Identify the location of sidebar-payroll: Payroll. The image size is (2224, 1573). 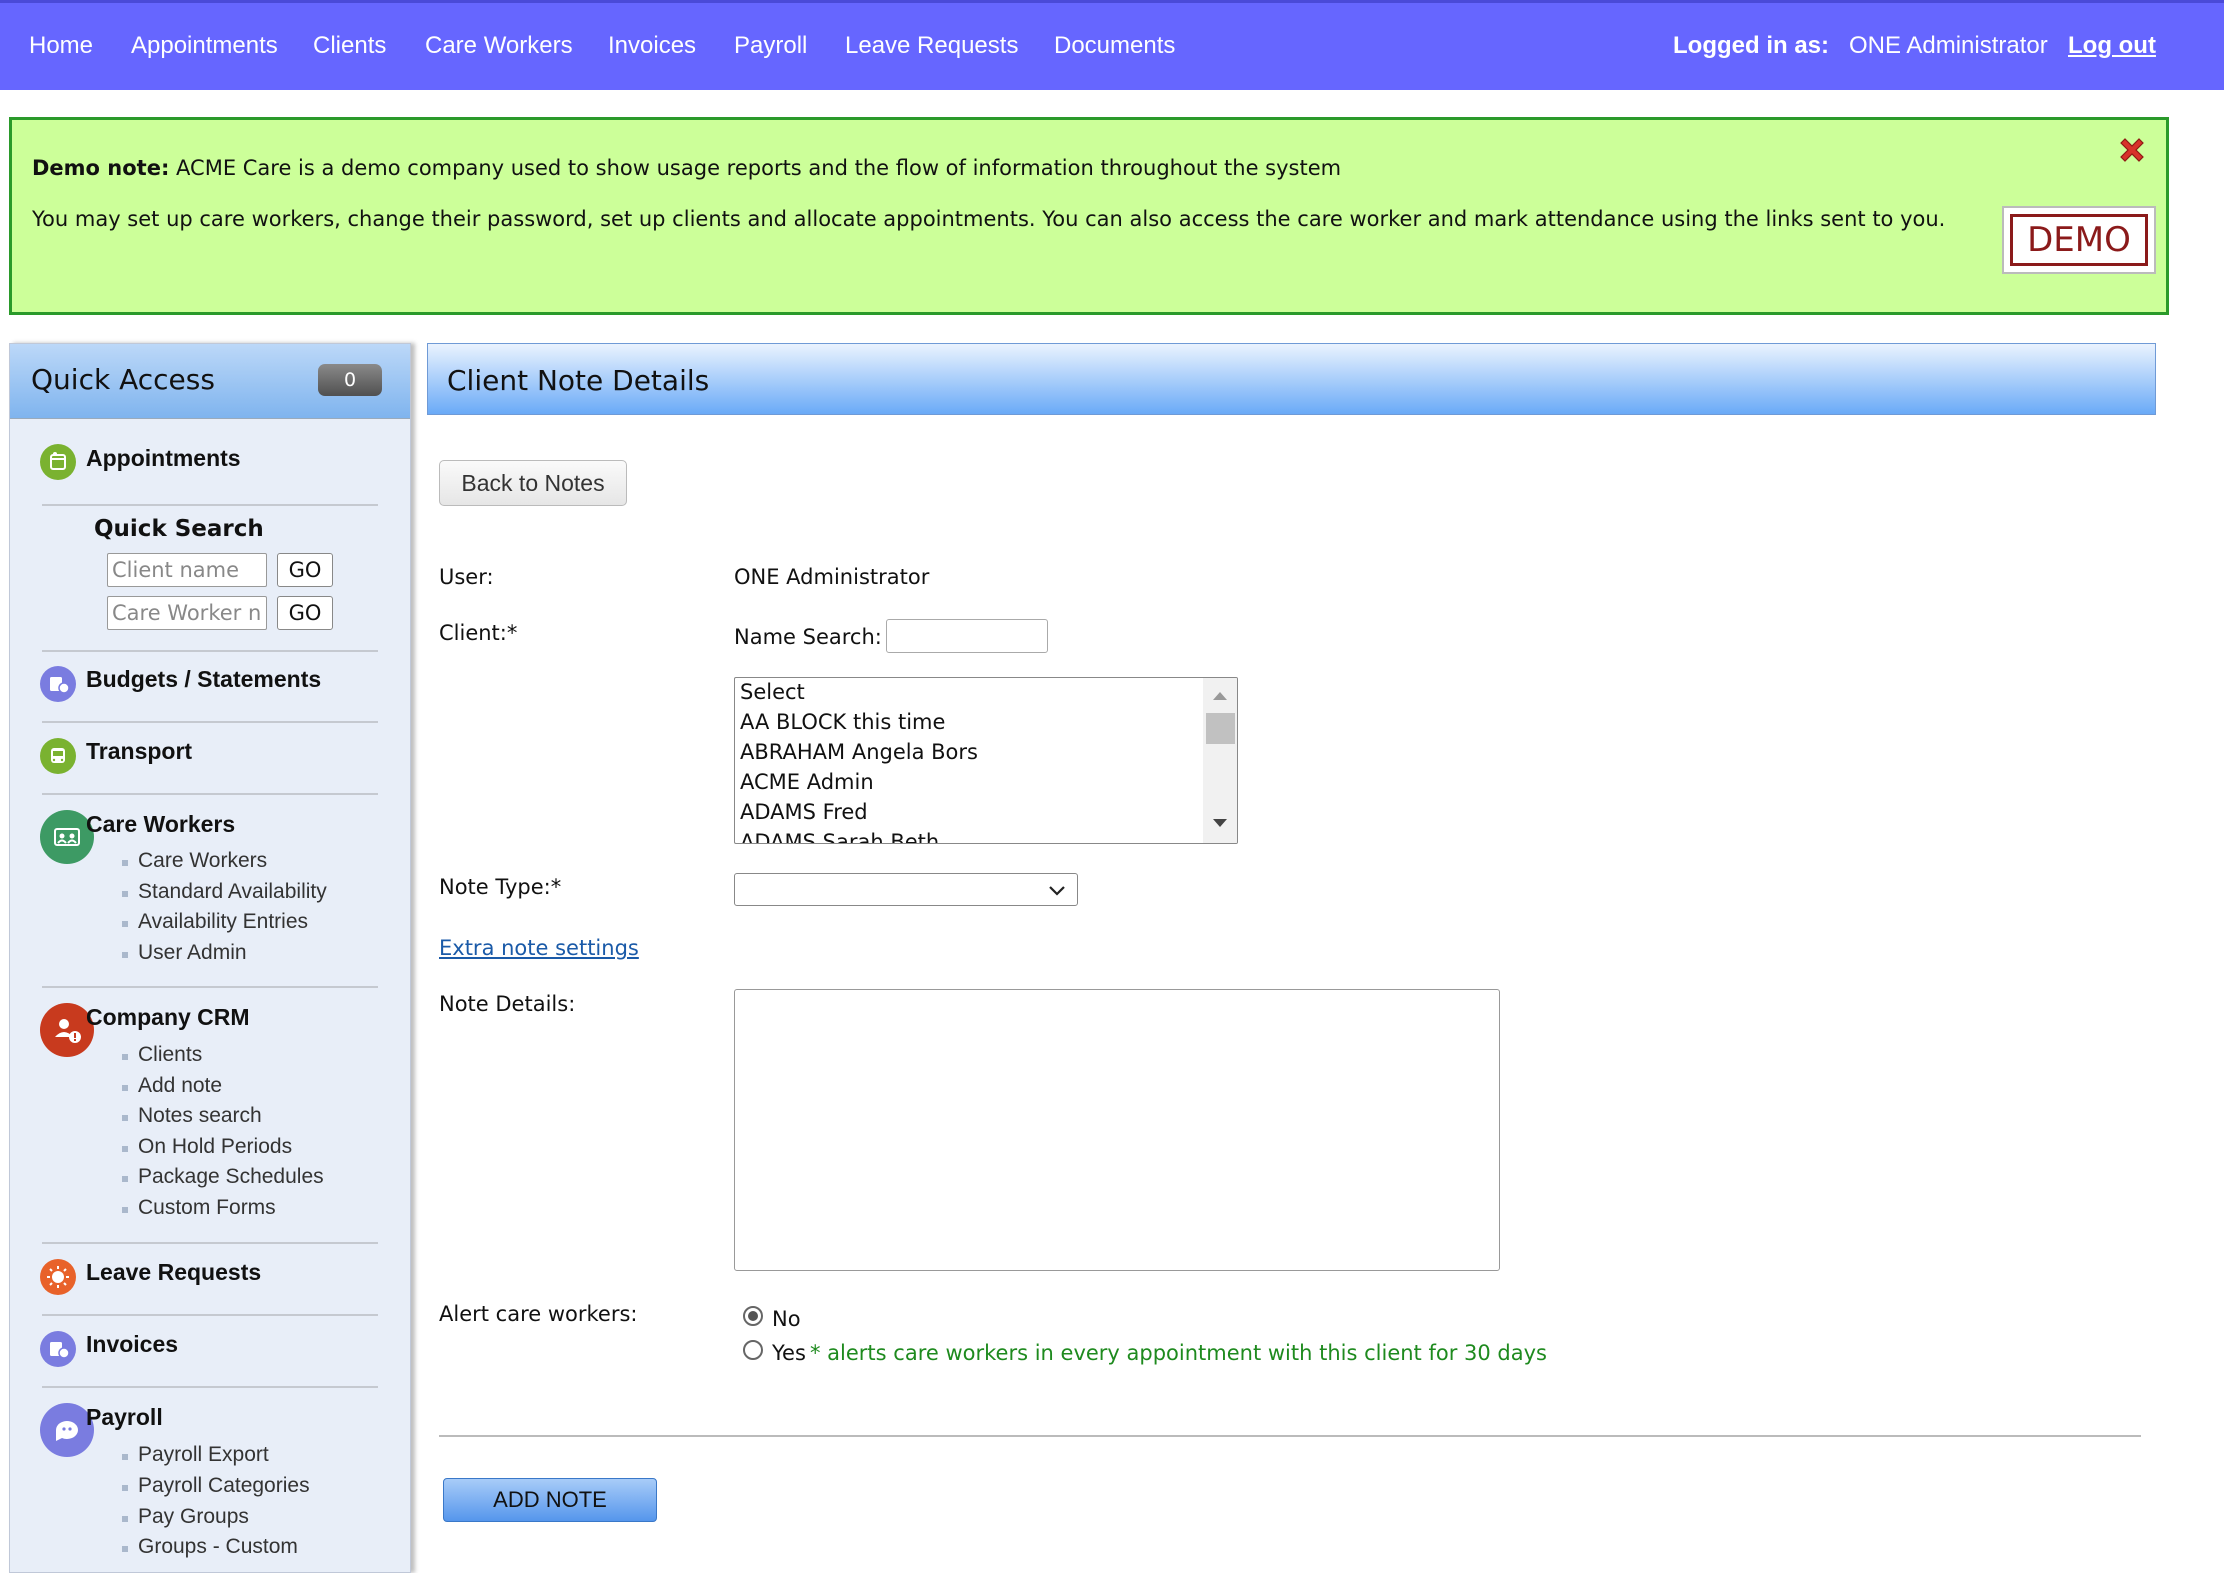
(124, 1417).